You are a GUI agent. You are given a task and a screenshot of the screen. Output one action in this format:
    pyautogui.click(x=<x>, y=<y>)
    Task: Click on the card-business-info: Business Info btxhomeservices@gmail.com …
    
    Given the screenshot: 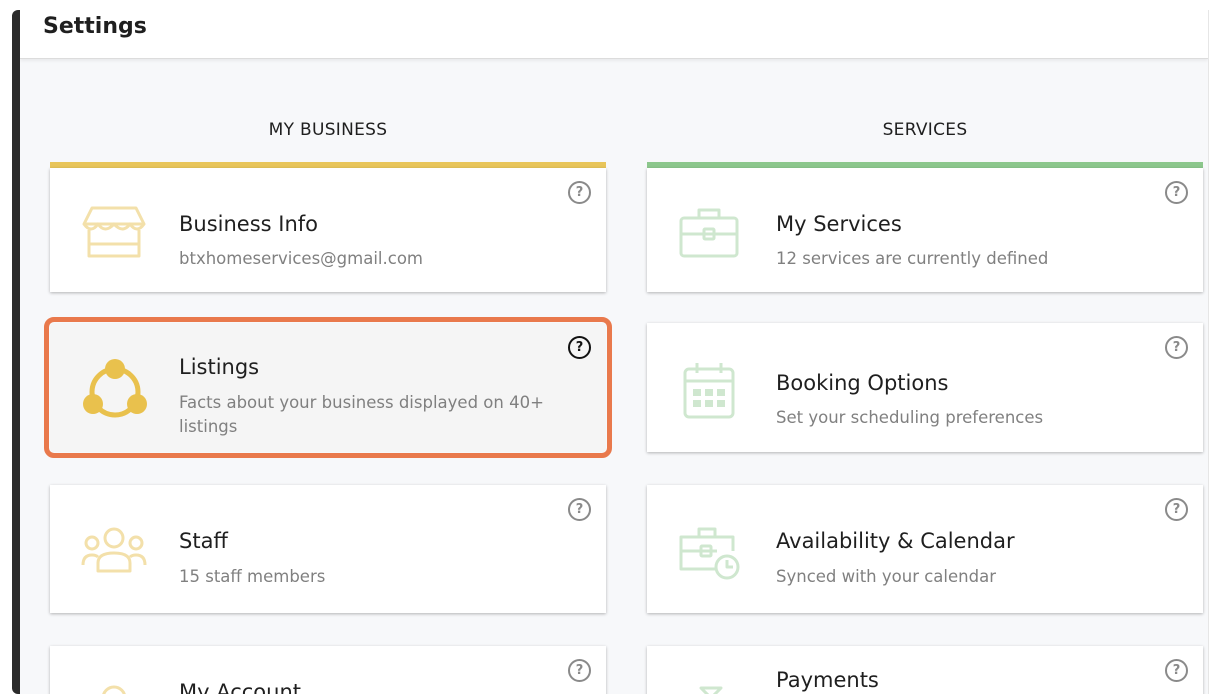 What is the action you would take?
    pyautogui.click(x=328, y=230)
    